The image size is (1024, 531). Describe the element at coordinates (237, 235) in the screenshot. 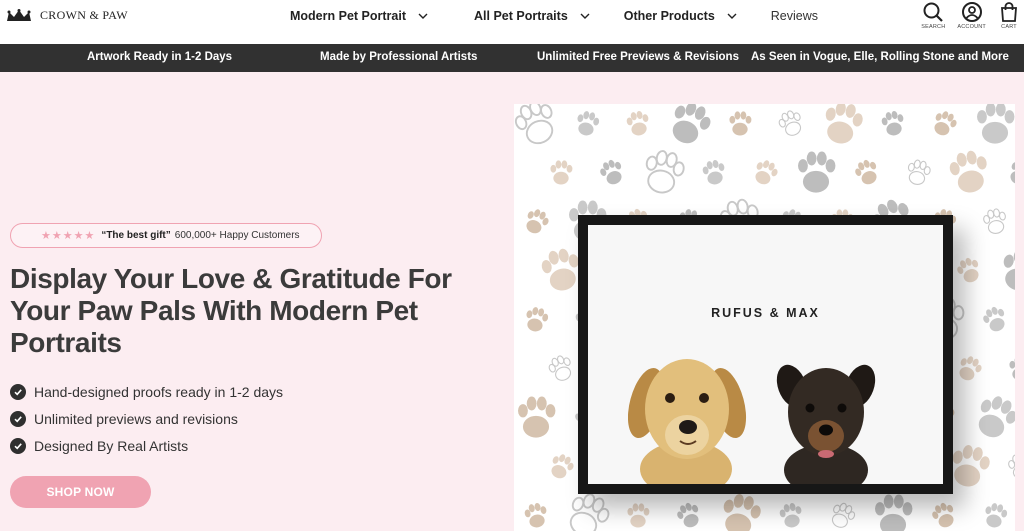

I see `customer-count: 600,000+ Happy Customers` at that location.